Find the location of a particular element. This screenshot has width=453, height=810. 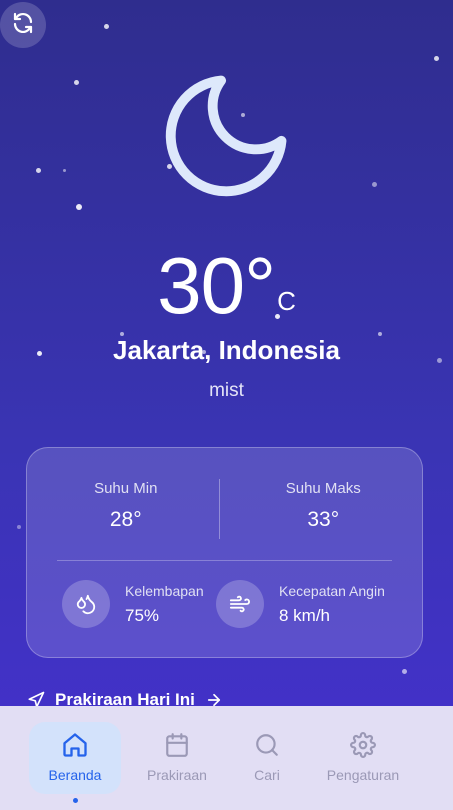

humidity-value: 75% is located at coordinates (142, 615).